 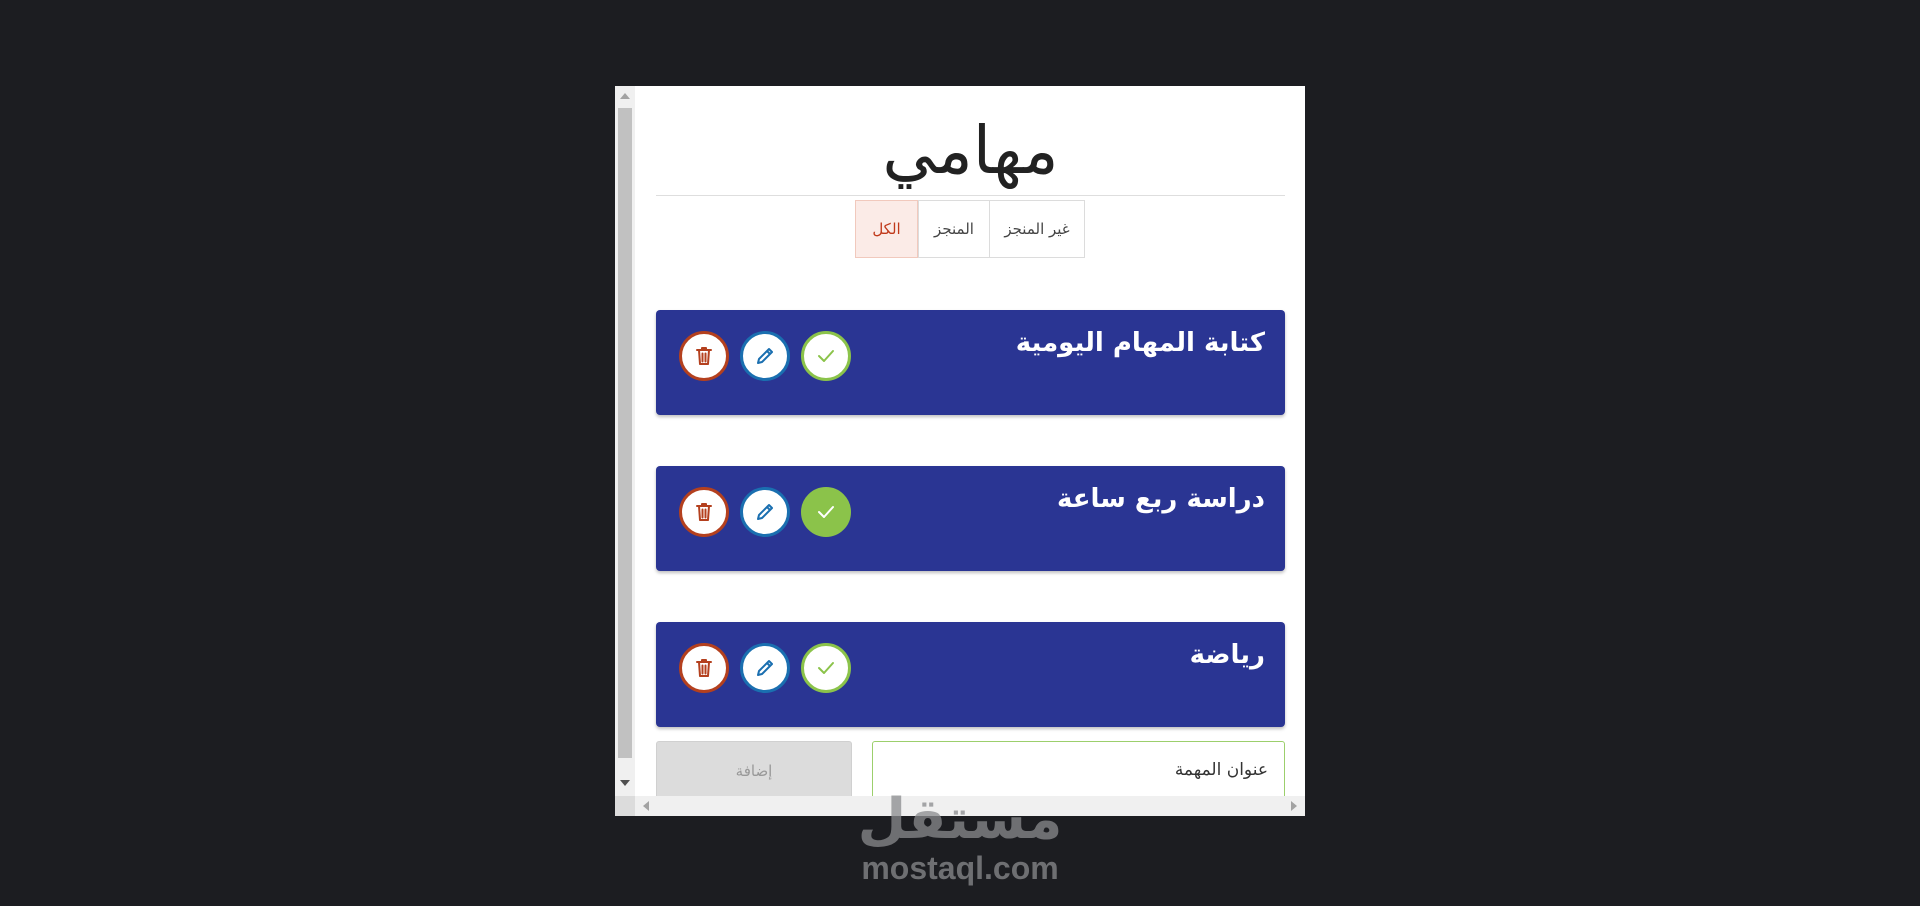 What do you see at coordinates (970, 195) in the screenshot?
I see `title-divider` at bounding box center [970, 195].